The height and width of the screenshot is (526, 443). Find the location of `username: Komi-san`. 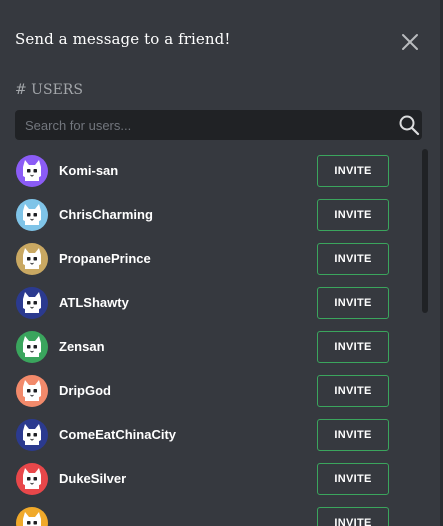

username: Komi-san is located at coordinates (89, 170).